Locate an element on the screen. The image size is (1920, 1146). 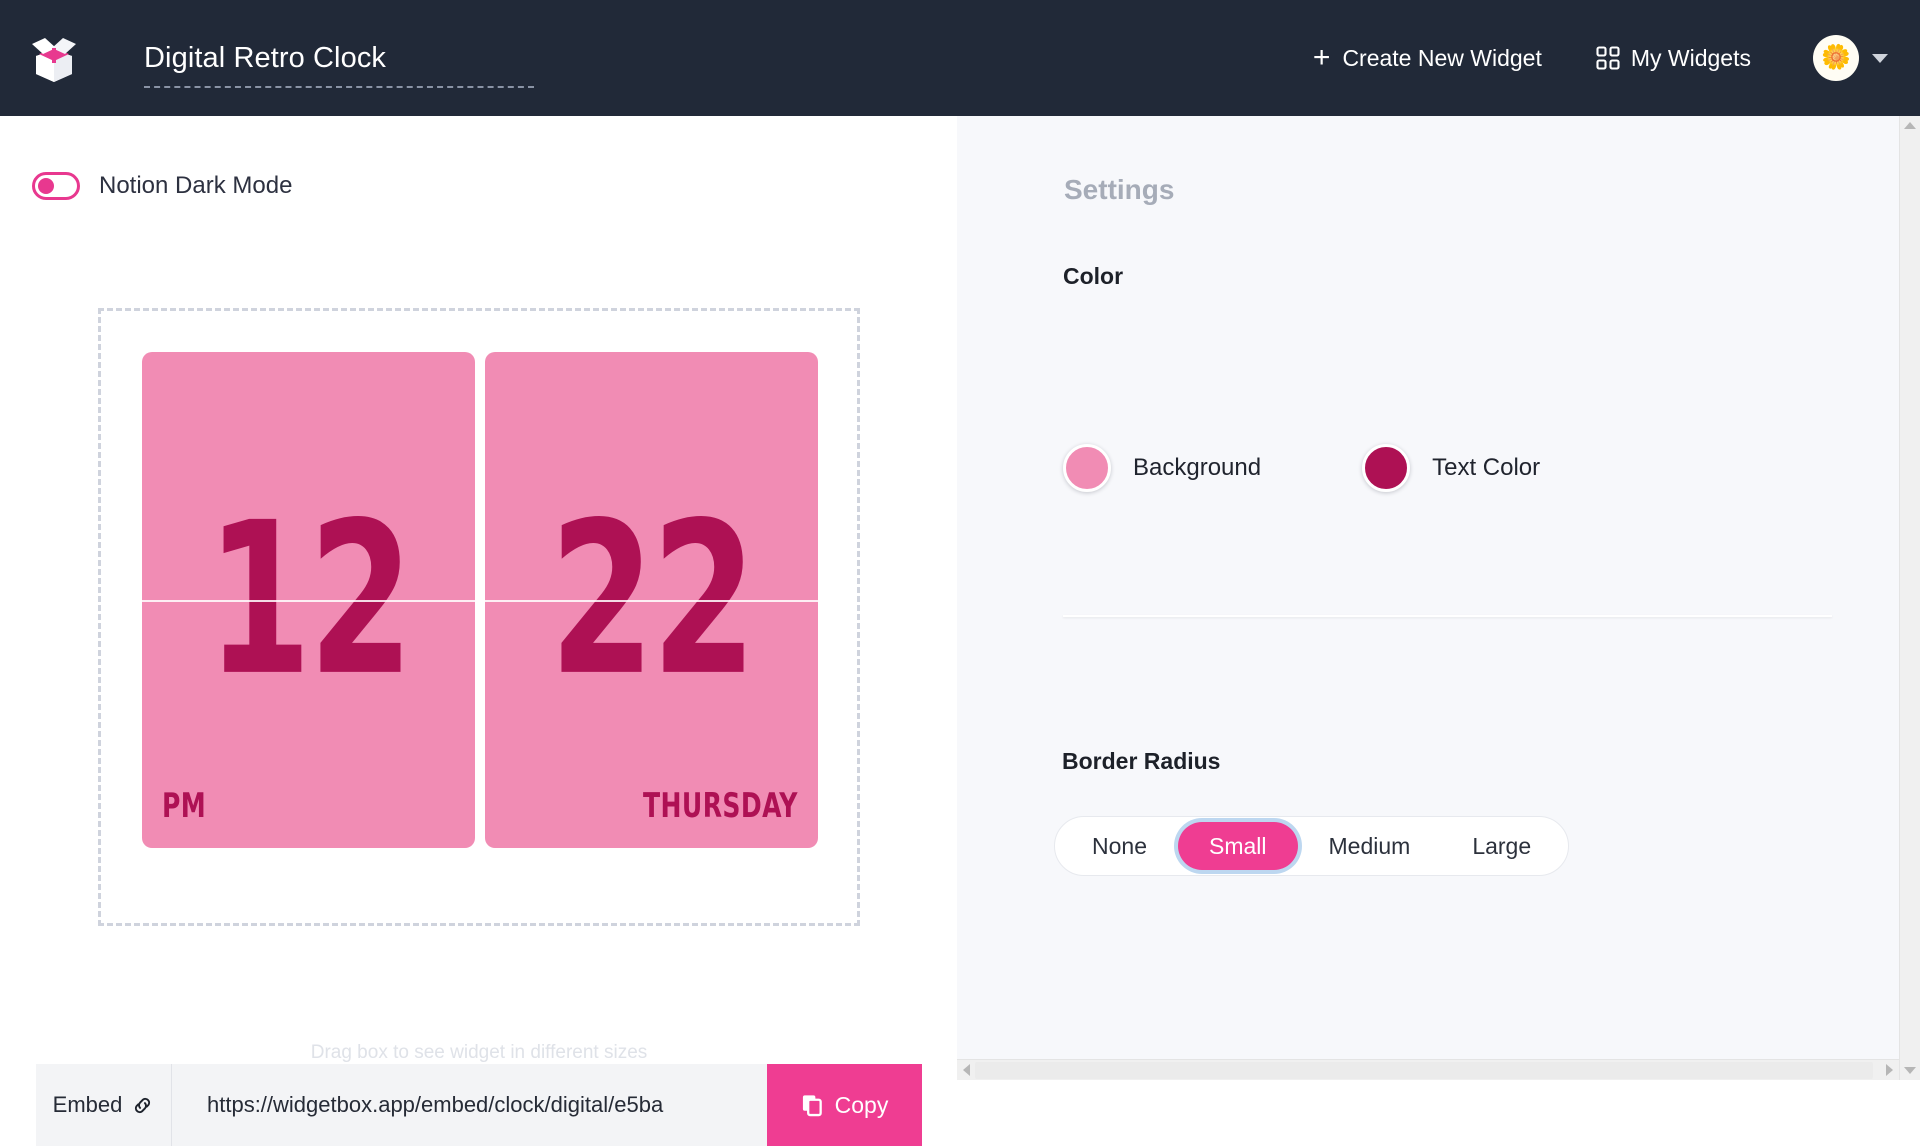
background-color-label: Background is located at coordinates (1197, 468).